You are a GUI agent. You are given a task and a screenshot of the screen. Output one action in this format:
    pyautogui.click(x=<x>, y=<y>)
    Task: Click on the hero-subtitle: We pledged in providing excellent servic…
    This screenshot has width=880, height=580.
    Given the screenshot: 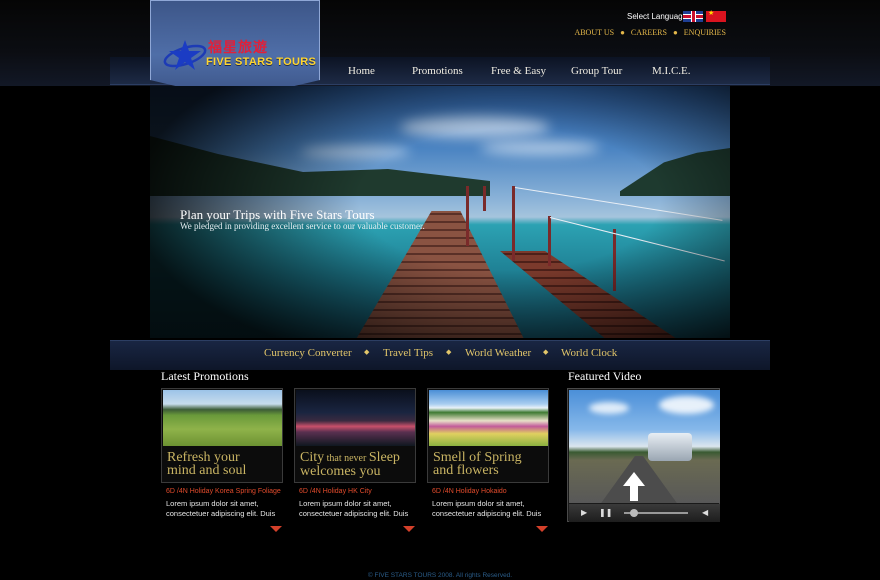 What is the action you would take?
    pyautogui.click(x=302, y=226)
    